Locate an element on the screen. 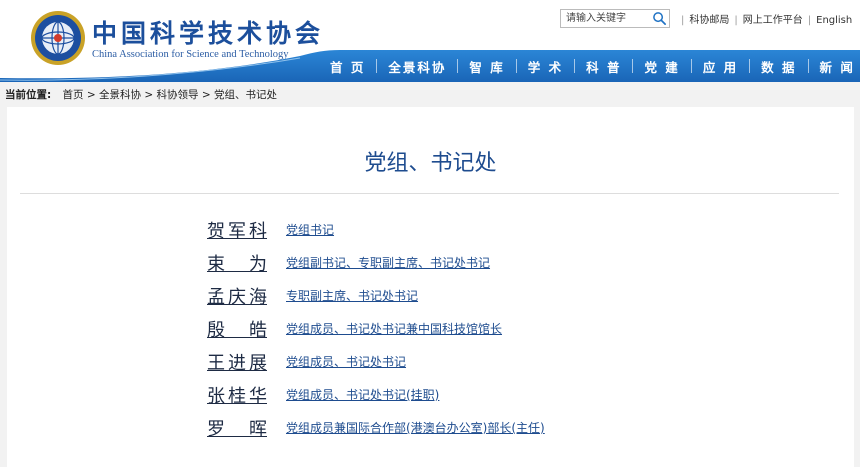  list-item: 孟庆海 专职副主席、书记处书记 is located at coordinates (430, 299).